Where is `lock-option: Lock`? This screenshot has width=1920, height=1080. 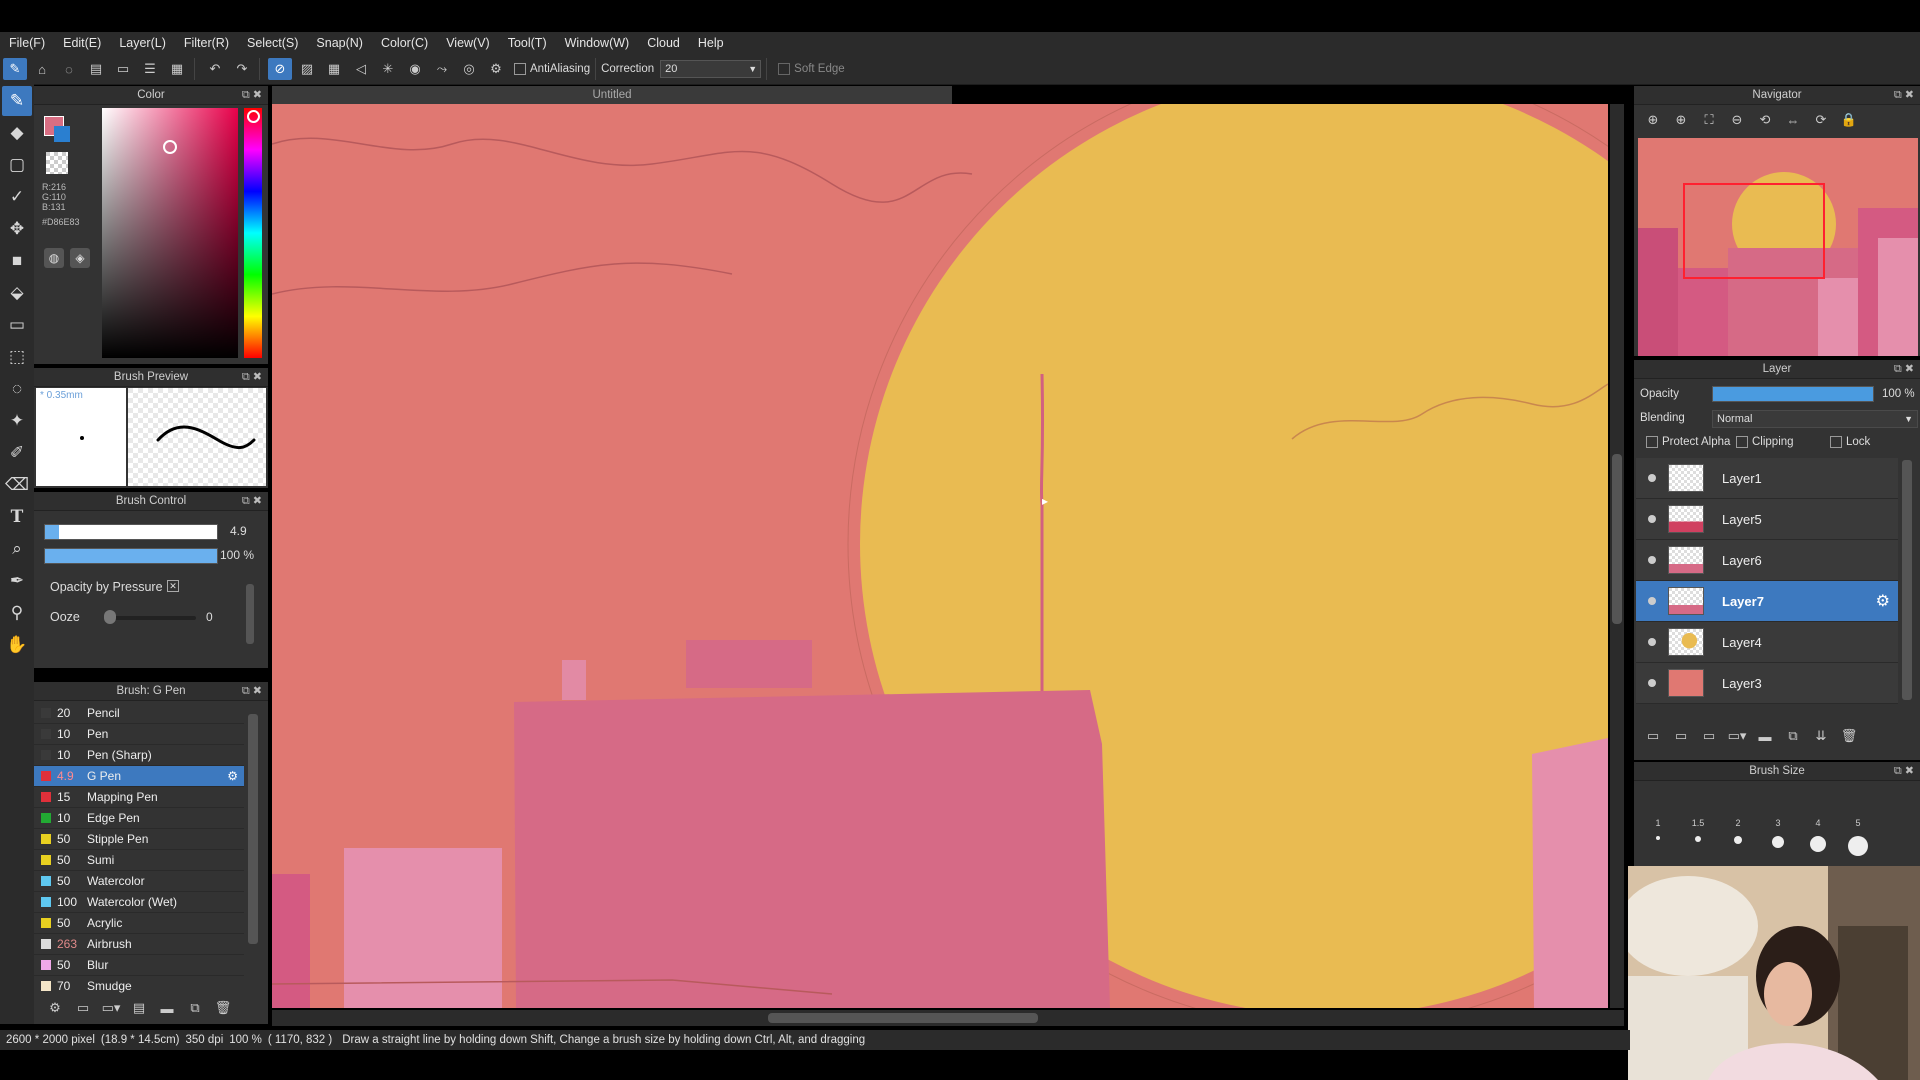 lock-option: Lock is located at coordinates (1850, 442).